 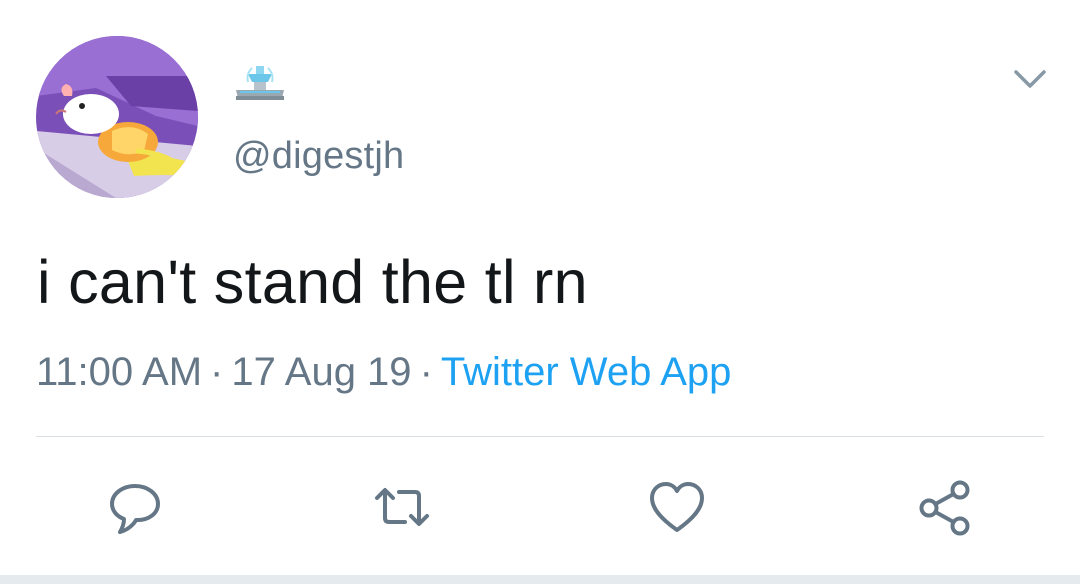 I want to click on reply-button, so click(x=135, y=507).